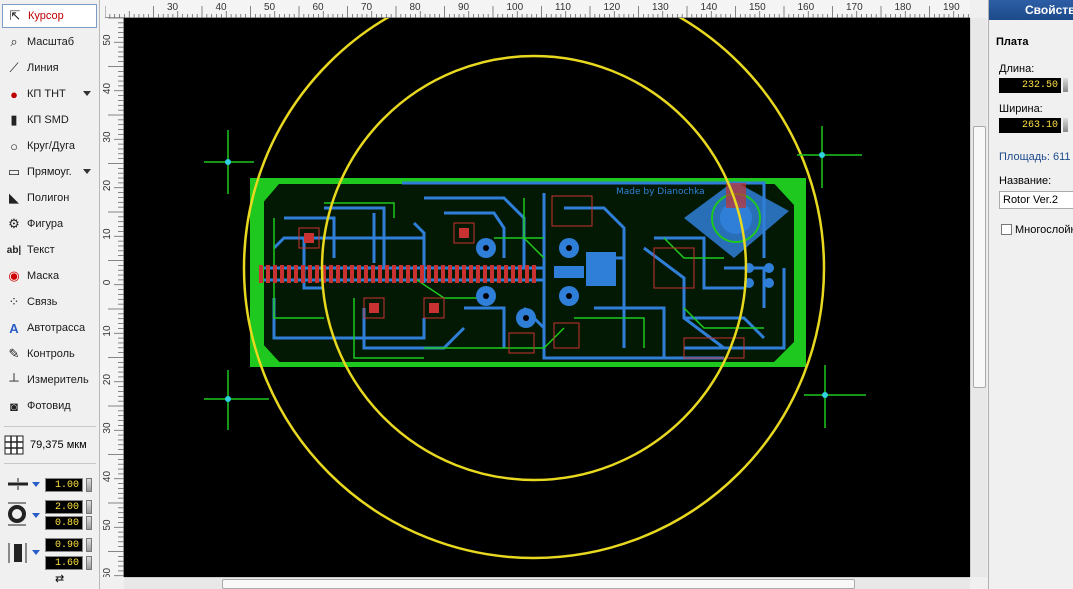  Describe the element at coordinates (14, 41) in the screenshot. I see `zoom-icon: ⌕` at that location.